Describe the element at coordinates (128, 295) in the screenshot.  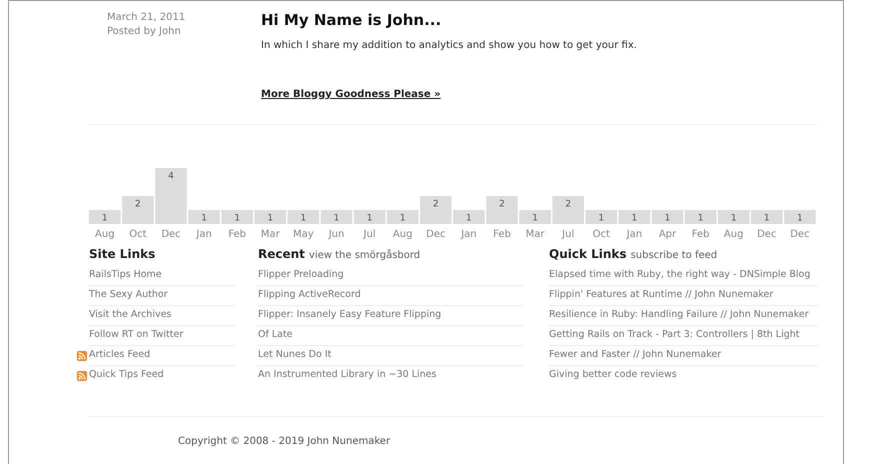
I see `list-link: The Sexy Author` at that location.